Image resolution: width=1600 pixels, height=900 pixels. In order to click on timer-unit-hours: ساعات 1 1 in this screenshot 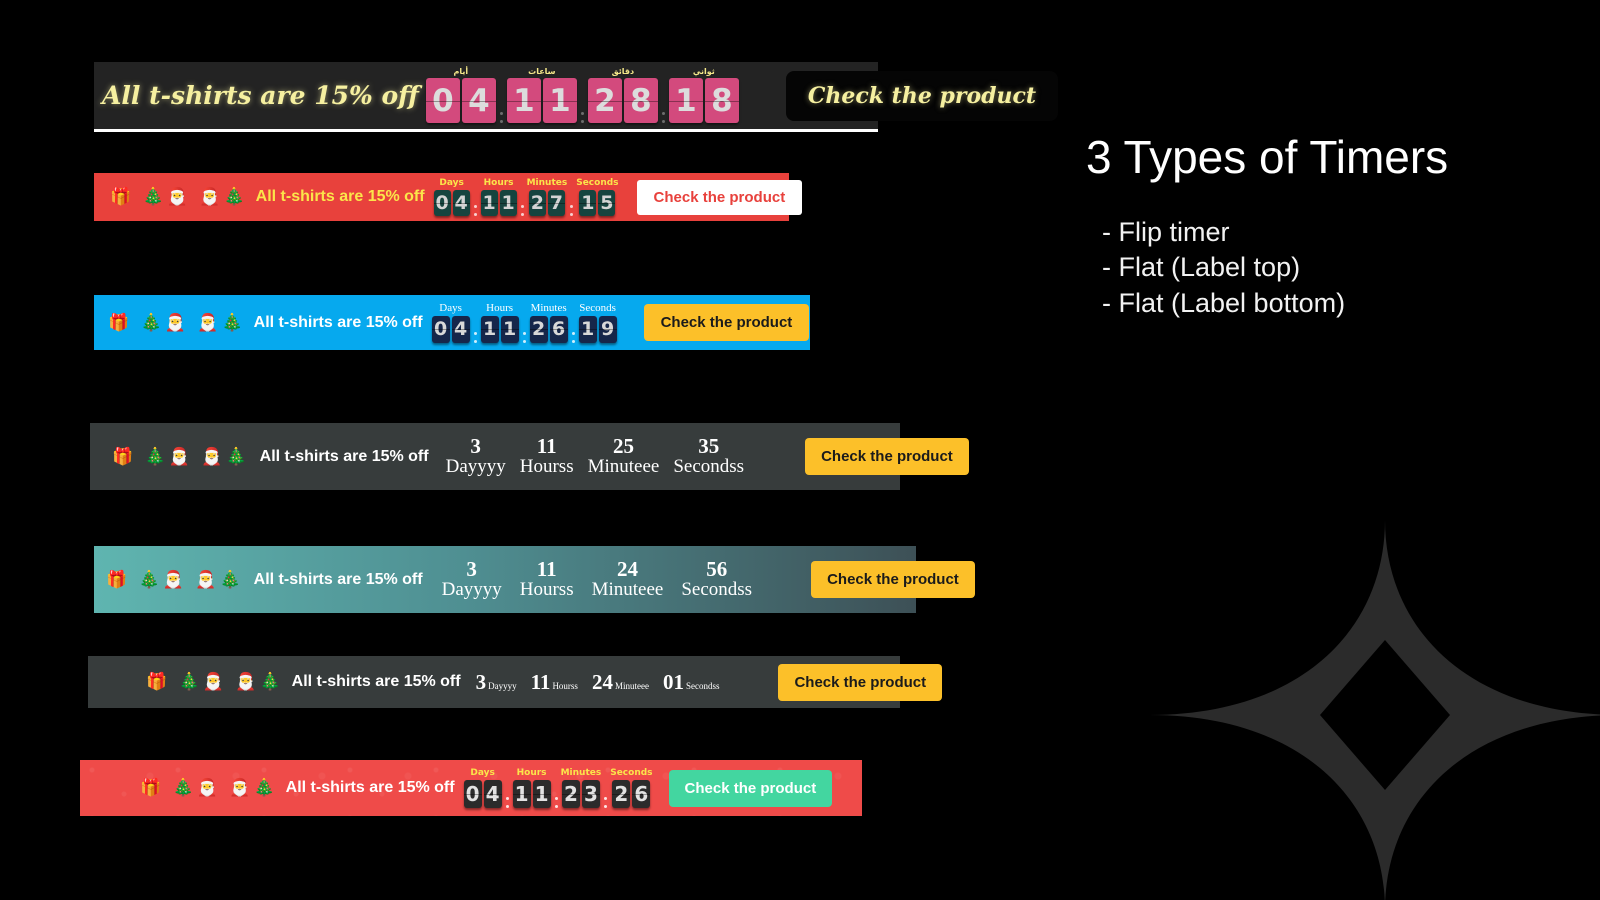, I will do `click(542, 95)`.